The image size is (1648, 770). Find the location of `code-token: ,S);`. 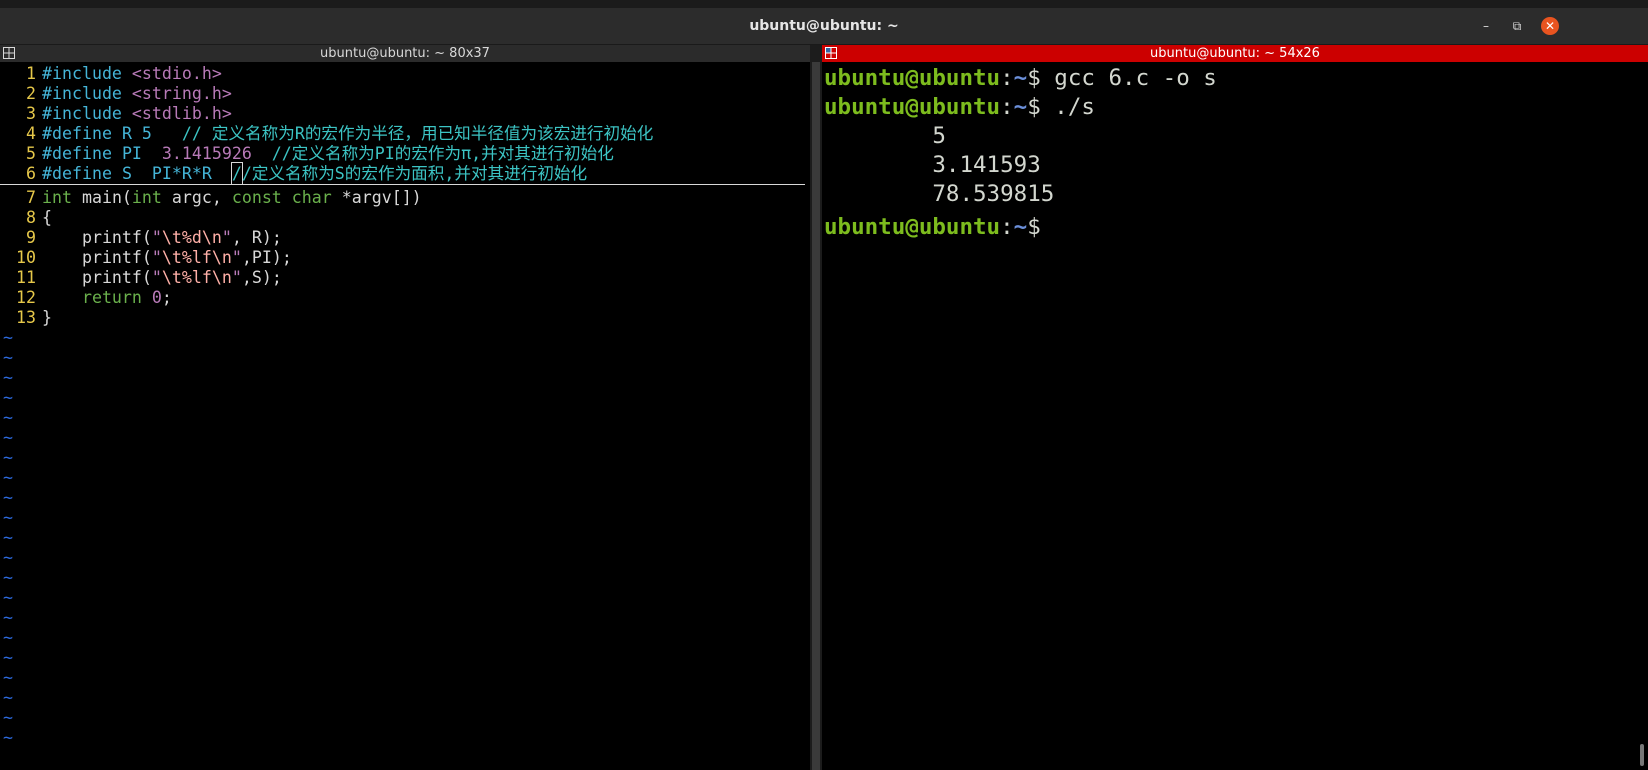

code-token: ,S); is located at coordinates (261, 277).